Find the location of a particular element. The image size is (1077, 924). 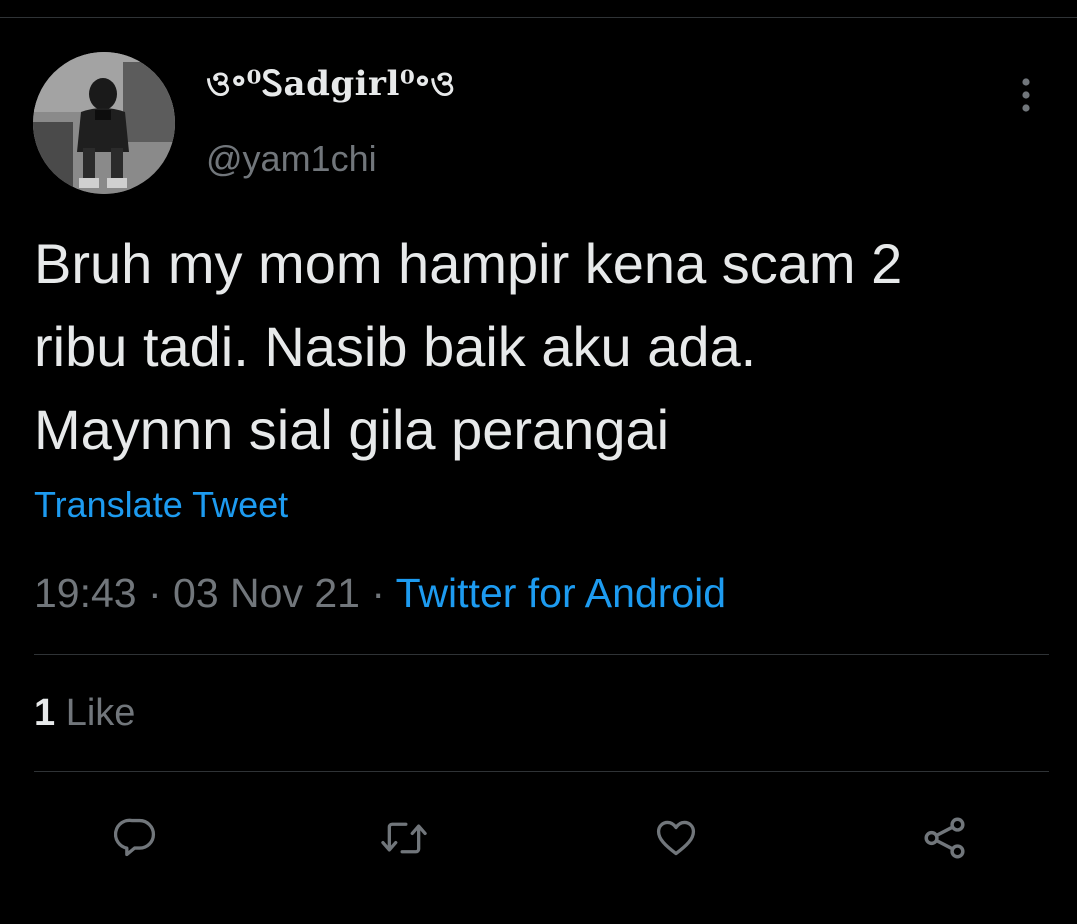

avatar-photo-icon is located at coordinates (104, 123).